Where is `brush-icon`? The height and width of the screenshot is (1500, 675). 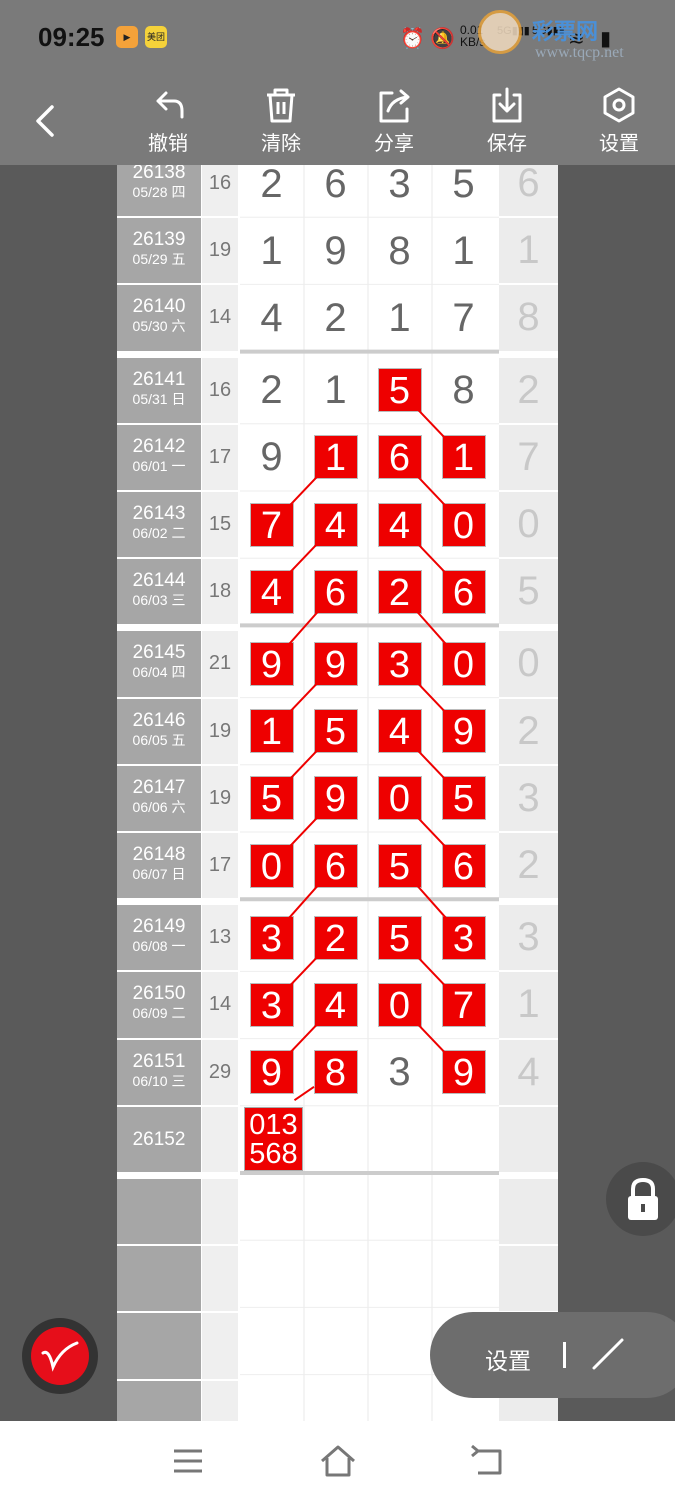 brush-icon is located at coordinates (60, 1356).